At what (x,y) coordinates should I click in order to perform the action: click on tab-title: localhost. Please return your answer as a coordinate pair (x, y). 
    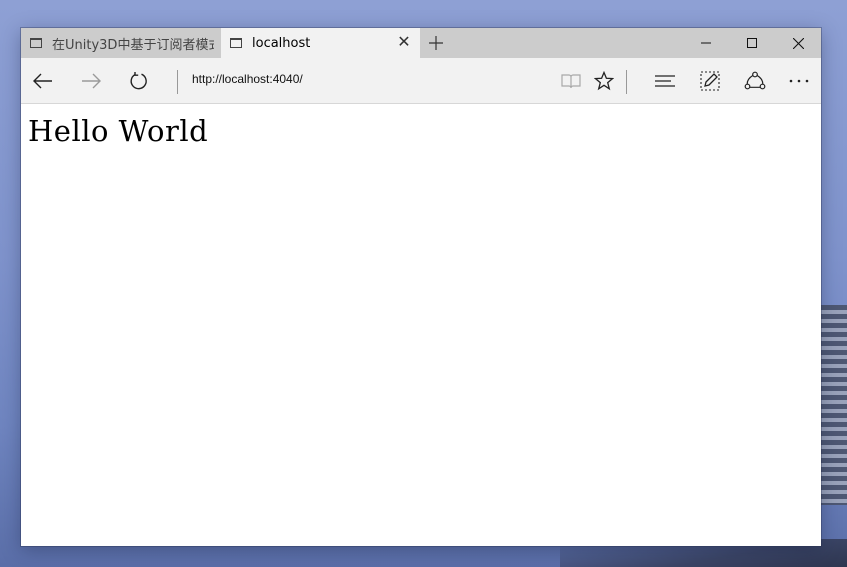
    Looking at the image, I should click on (281, 43).